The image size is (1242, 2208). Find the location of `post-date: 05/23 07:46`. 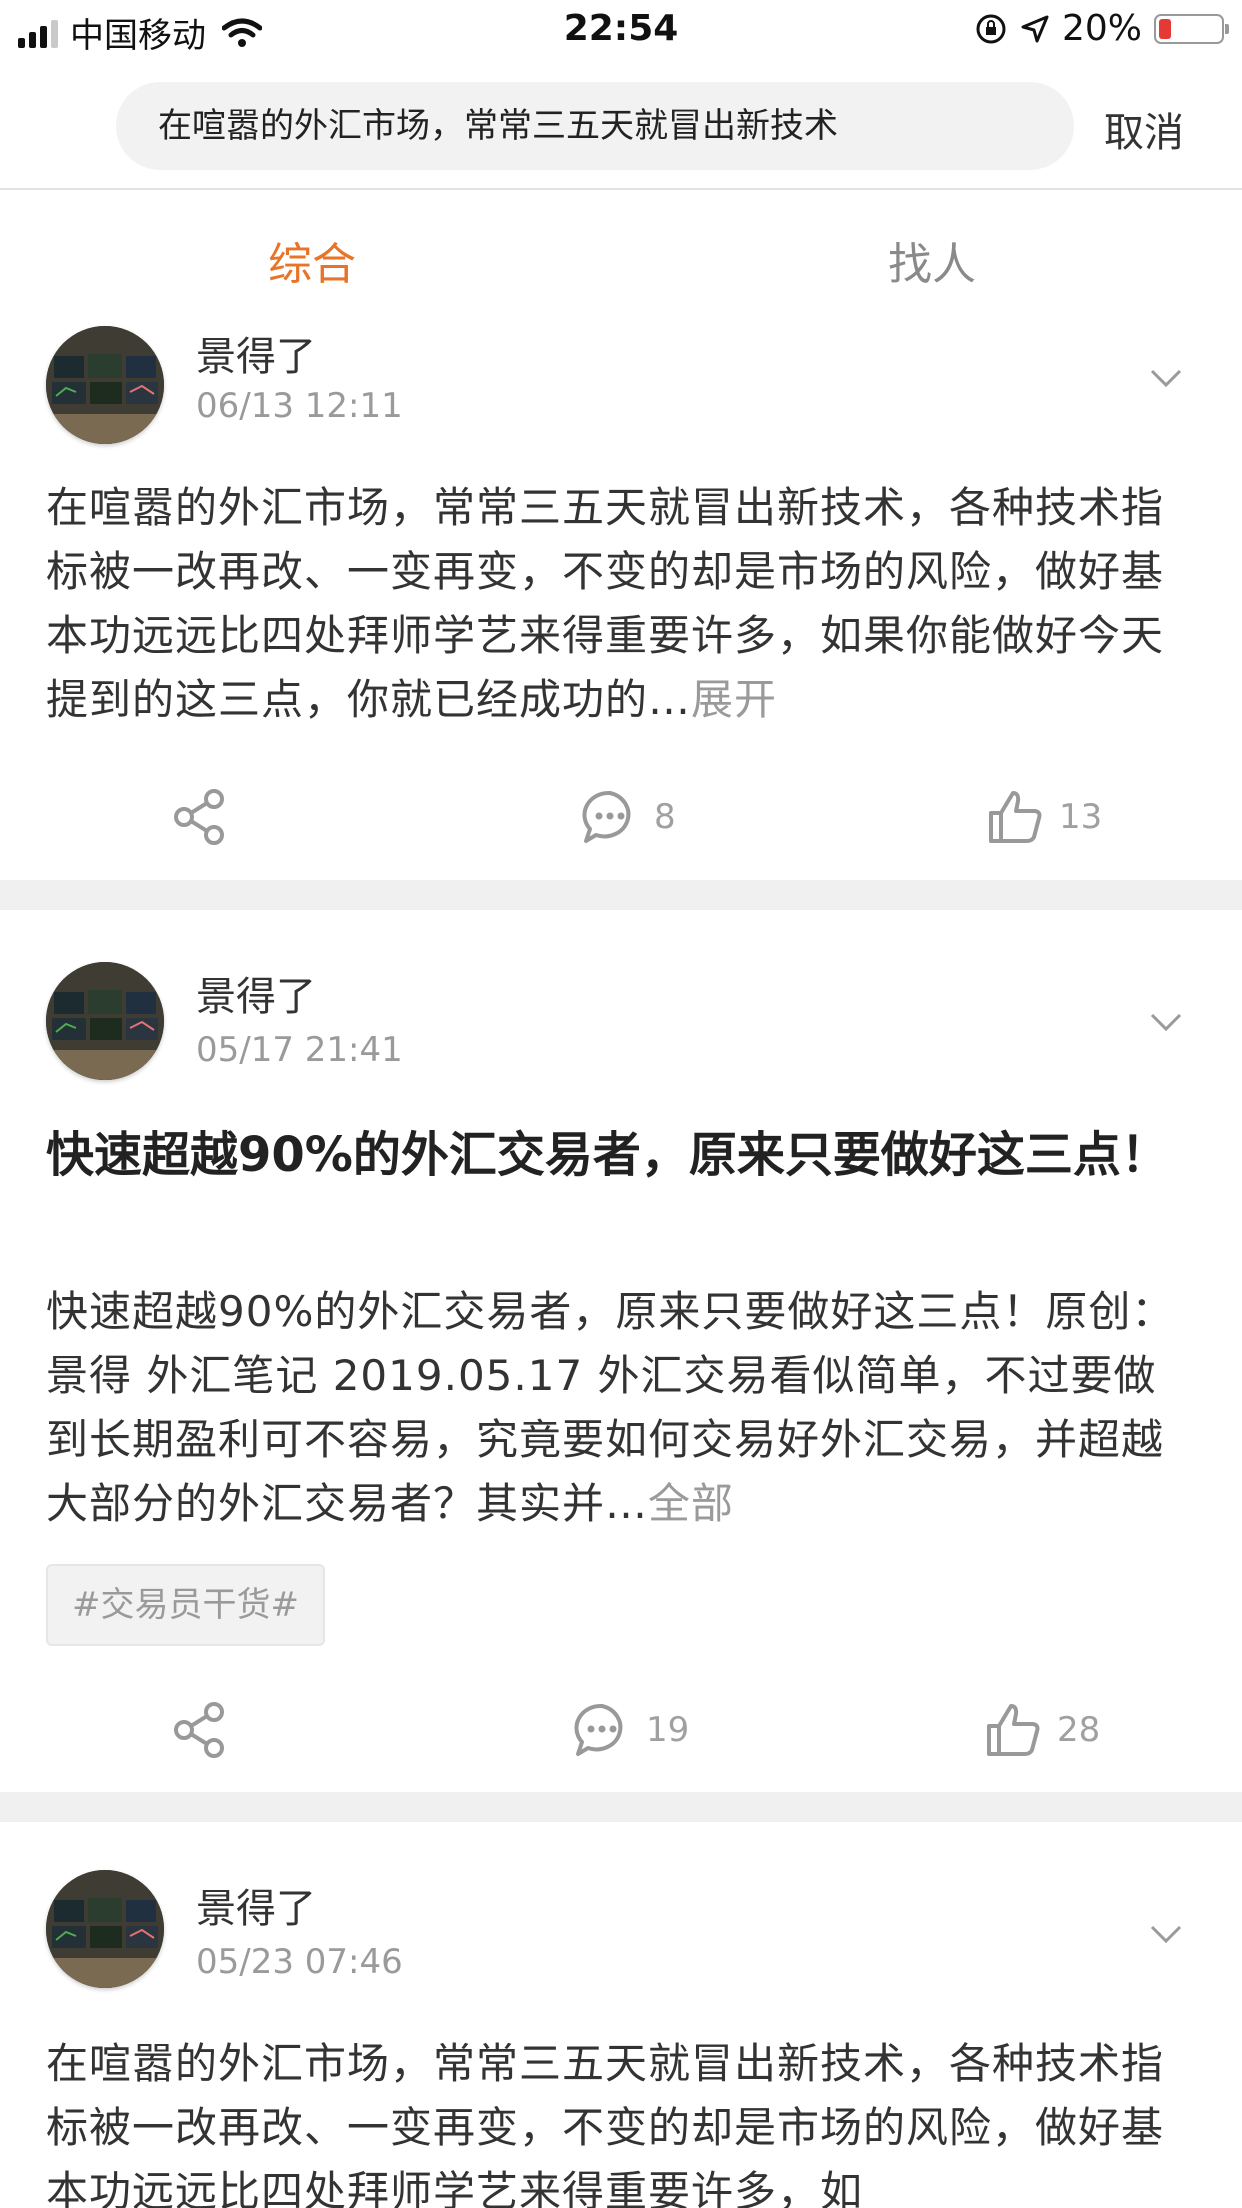

post-date: 05/23 07:46 is located at coordinates (299, 1962).